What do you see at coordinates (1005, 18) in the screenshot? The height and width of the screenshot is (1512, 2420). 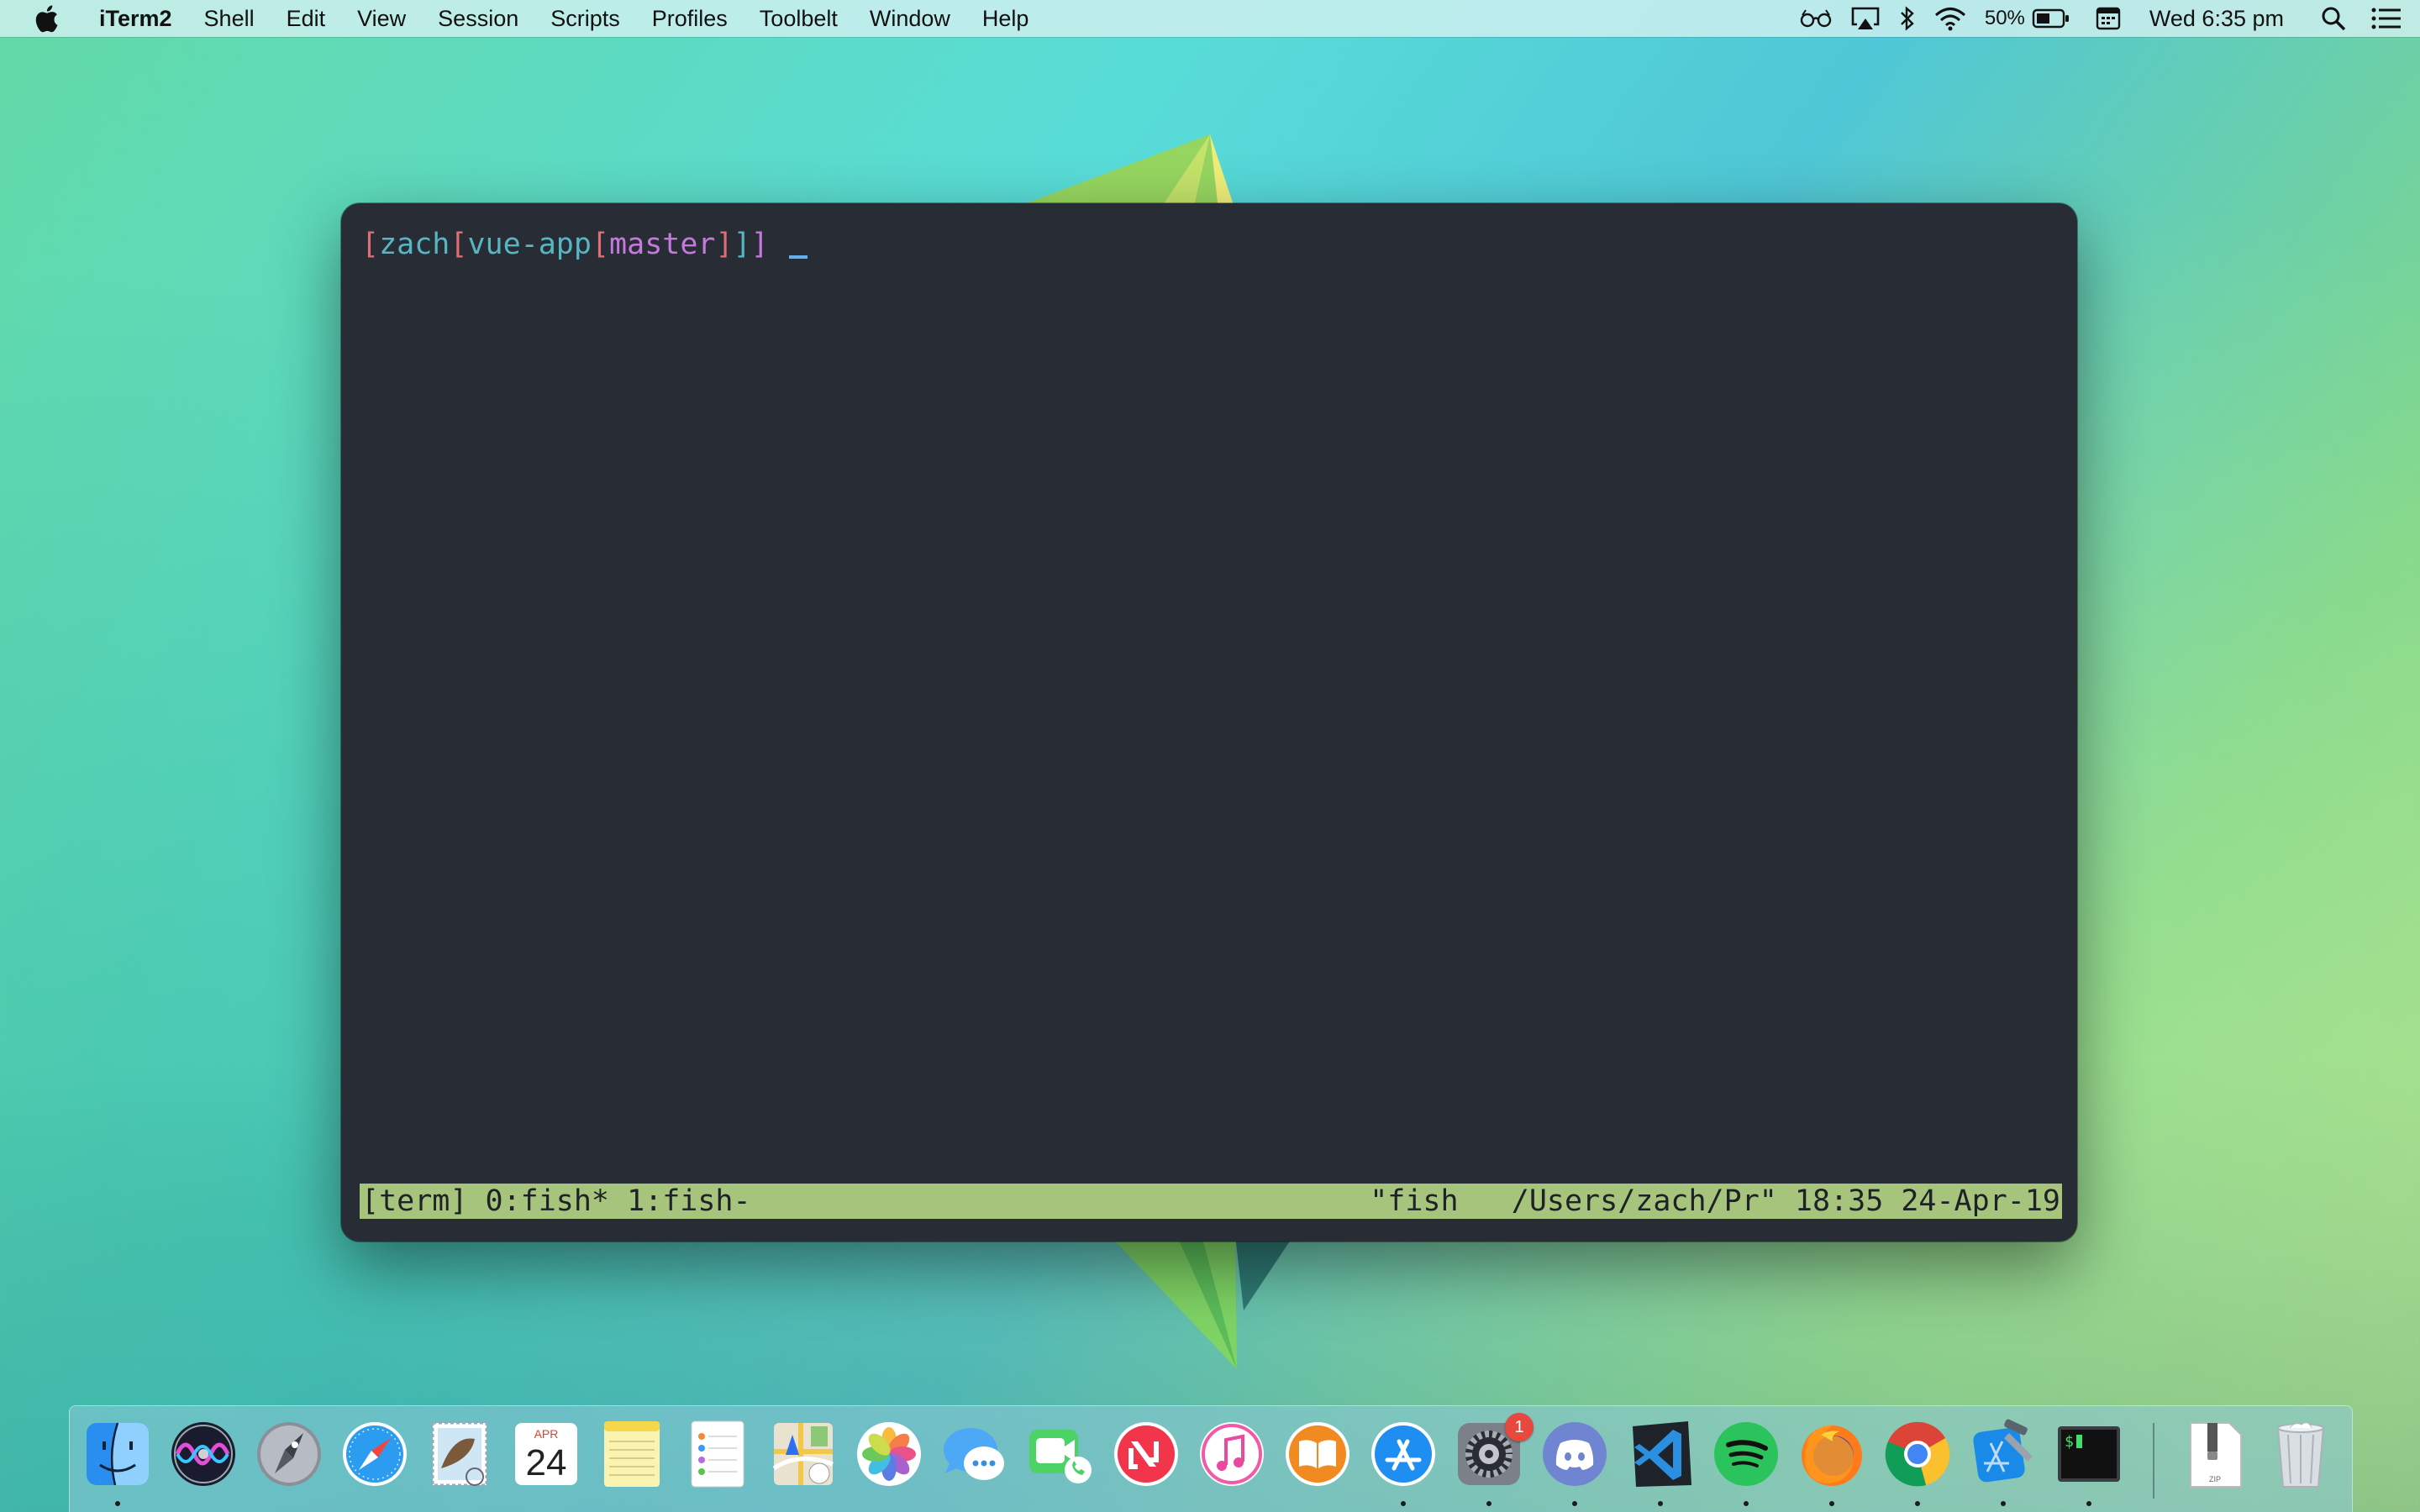 I see `menu-help: Help` at bounding box center [1005, 18].